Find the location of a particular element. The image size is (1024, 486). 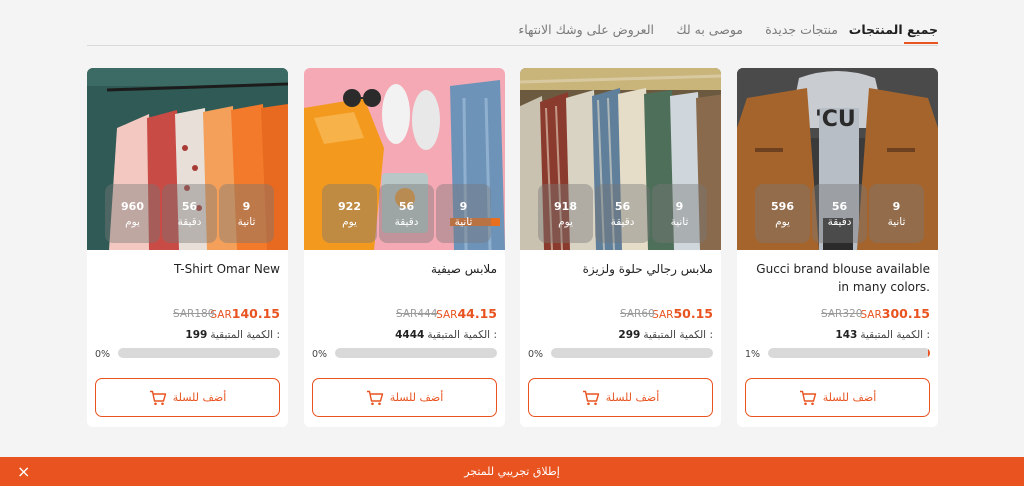

product-price: SAR50.15 is located at coordinates (682, 313).